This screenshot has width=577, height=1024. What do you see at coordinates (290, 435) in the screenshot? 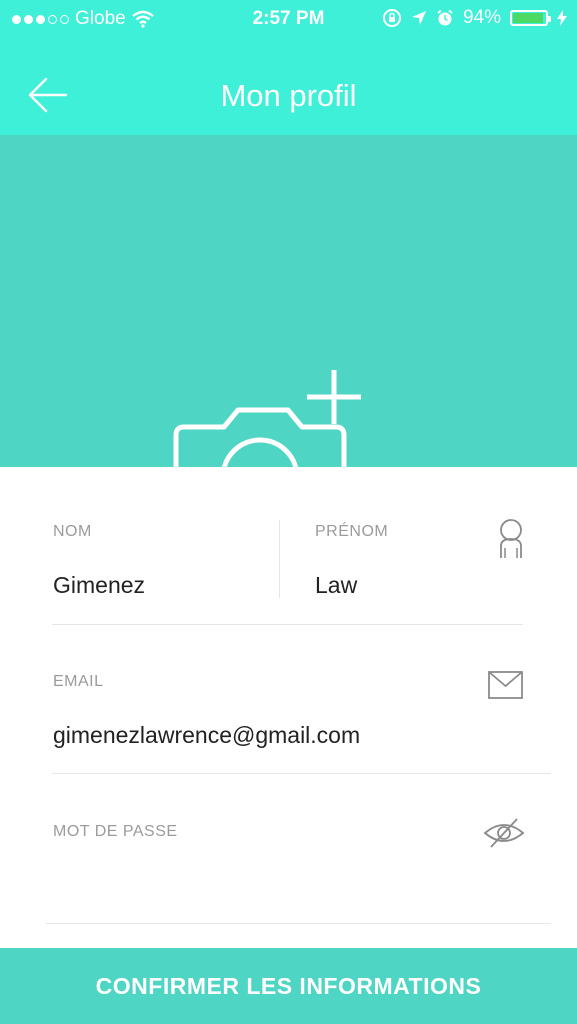
I see `camera-add-icon` at bounding box center [290, 435].